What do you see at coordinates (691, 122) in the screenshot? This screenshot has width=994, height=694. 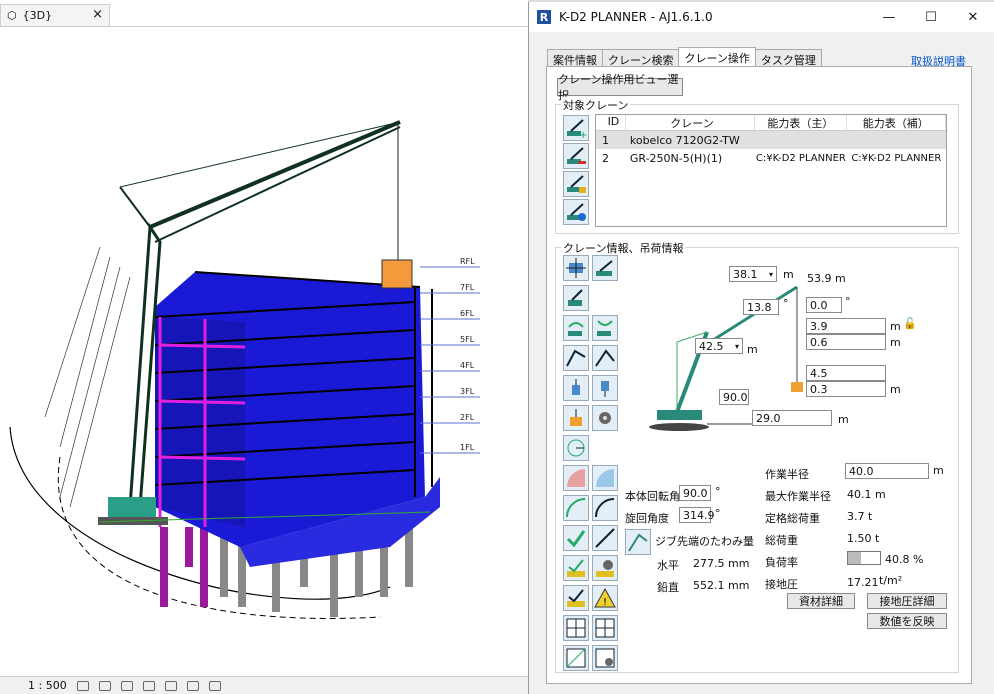 I see `col-crane: クレーン` at bounding box center [691, 122].